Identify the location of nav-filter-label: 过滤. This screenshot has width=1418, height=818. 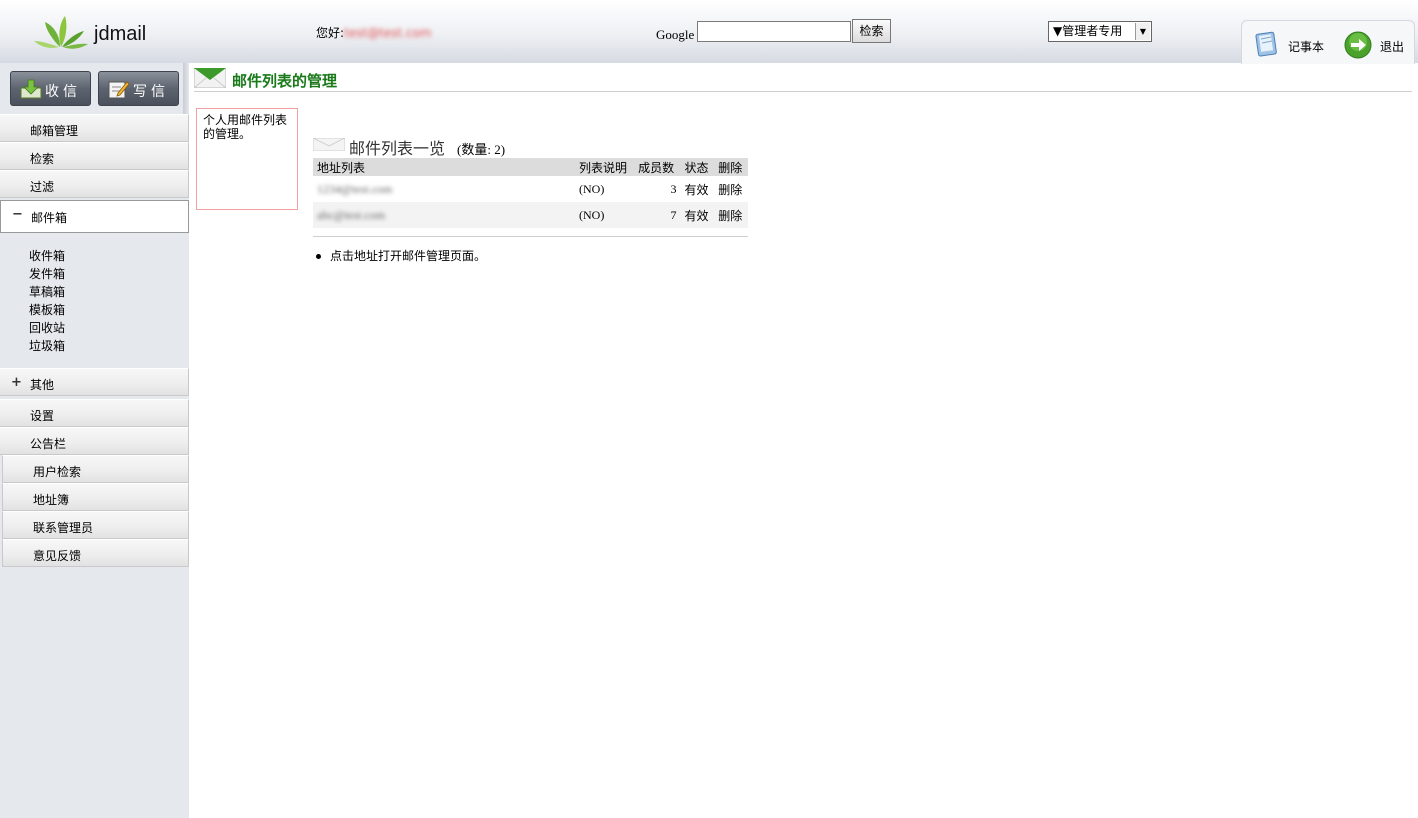
(42, 187).